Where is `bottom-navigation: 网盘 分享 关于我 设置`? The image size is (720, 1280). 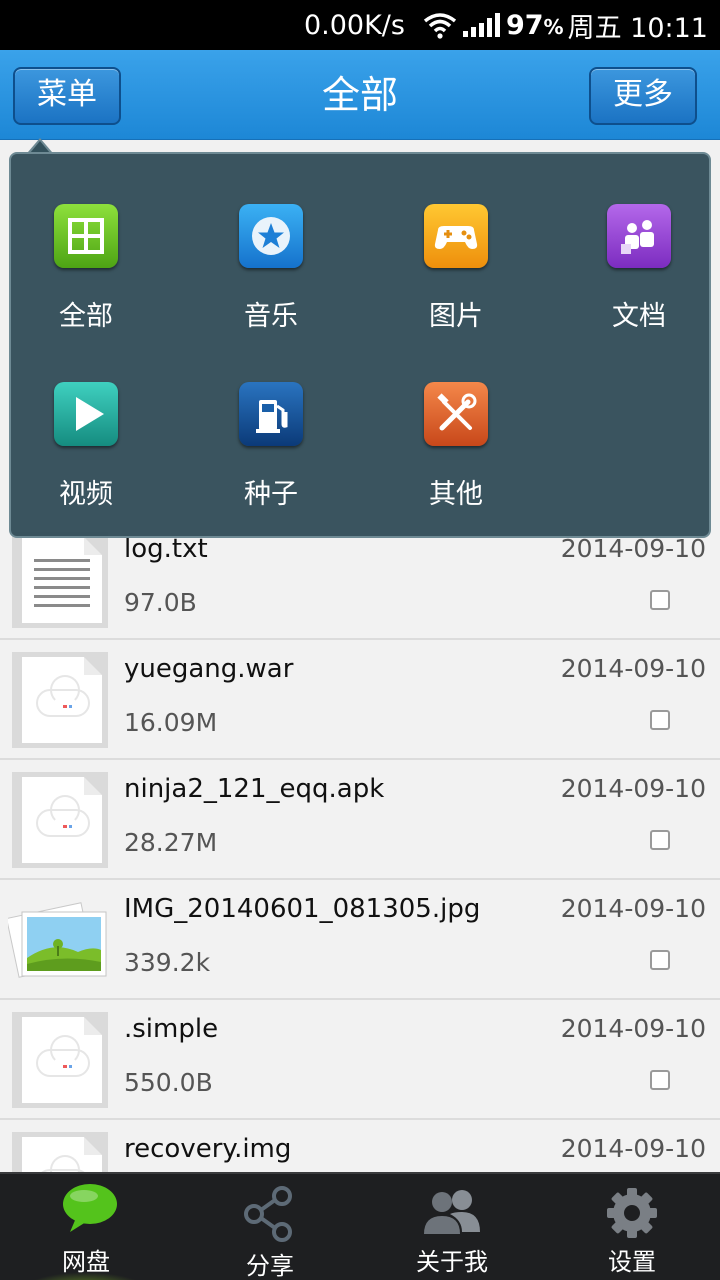
bottom-navigation: 网盘 分享 关于我 设置 is located at coordinates (360, 1226).